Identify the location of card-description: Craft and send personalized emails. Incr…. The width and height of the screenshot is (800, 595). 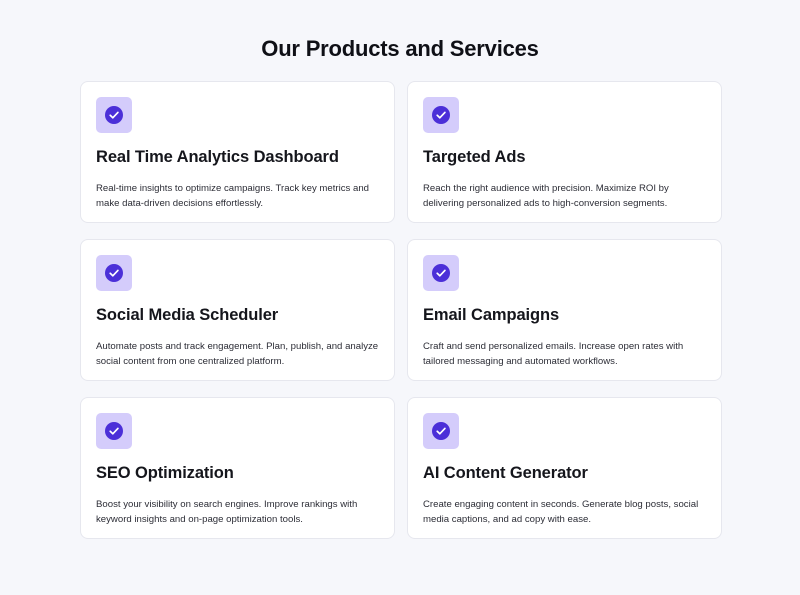
(553, 354).